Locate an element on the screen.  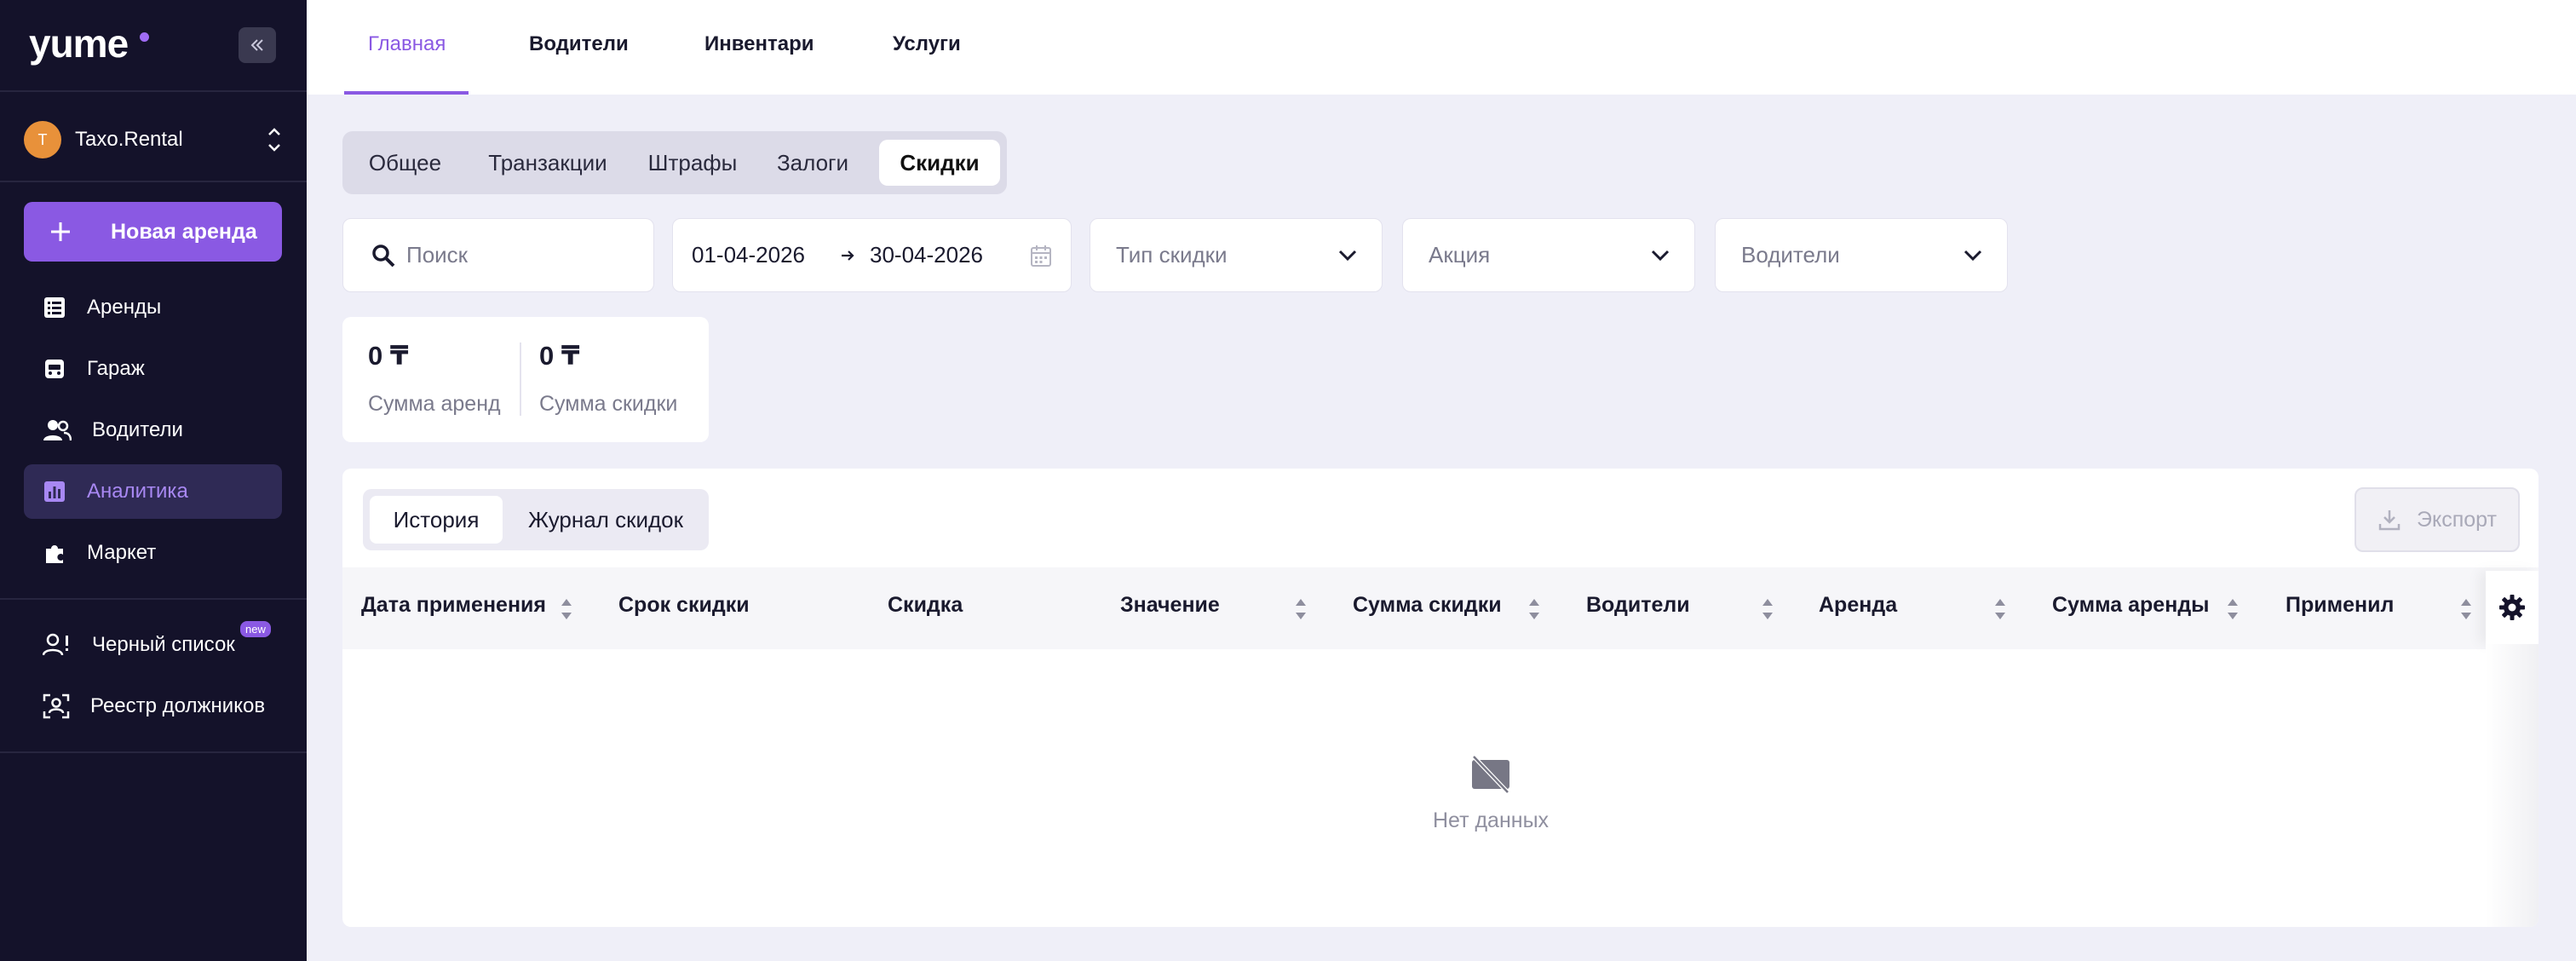
plus-icon is located at coordinates (61, 231).